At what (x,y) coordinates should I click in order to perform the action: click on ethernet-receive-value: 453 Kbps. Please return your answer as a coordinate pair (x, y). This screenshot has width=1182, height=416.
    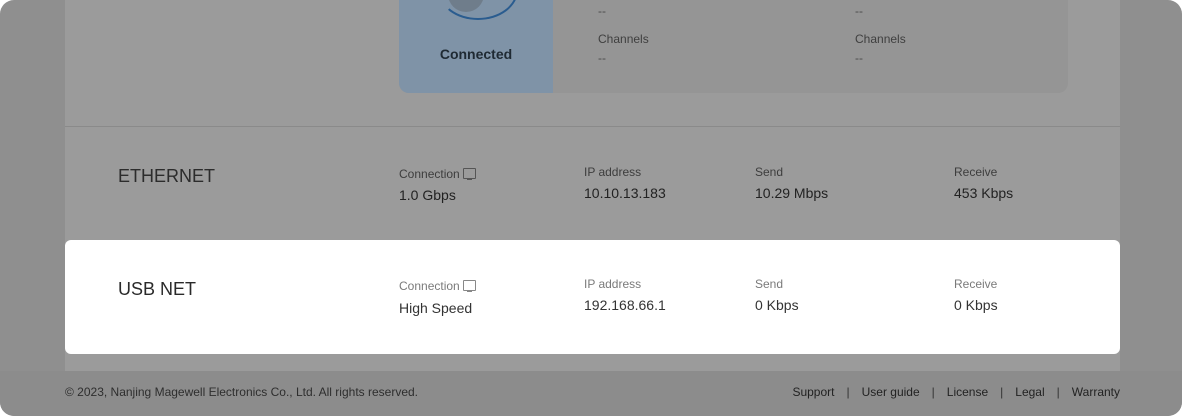
    Looking at the image, I should click on (984, 193).